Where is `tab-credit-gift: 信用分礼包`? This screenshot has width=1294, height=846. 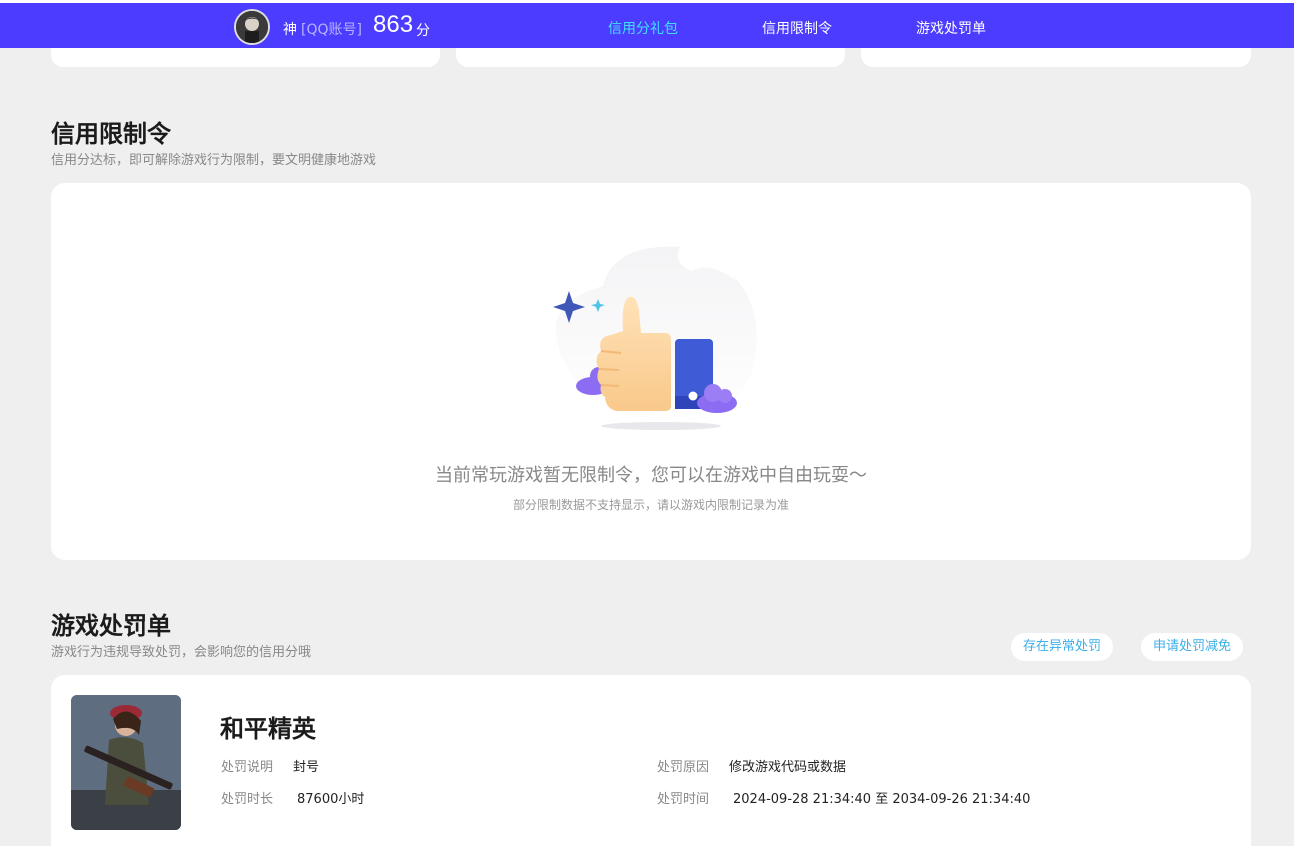
tab-credit-gift: 信用分礼包 is located at coordinates (643, 28).